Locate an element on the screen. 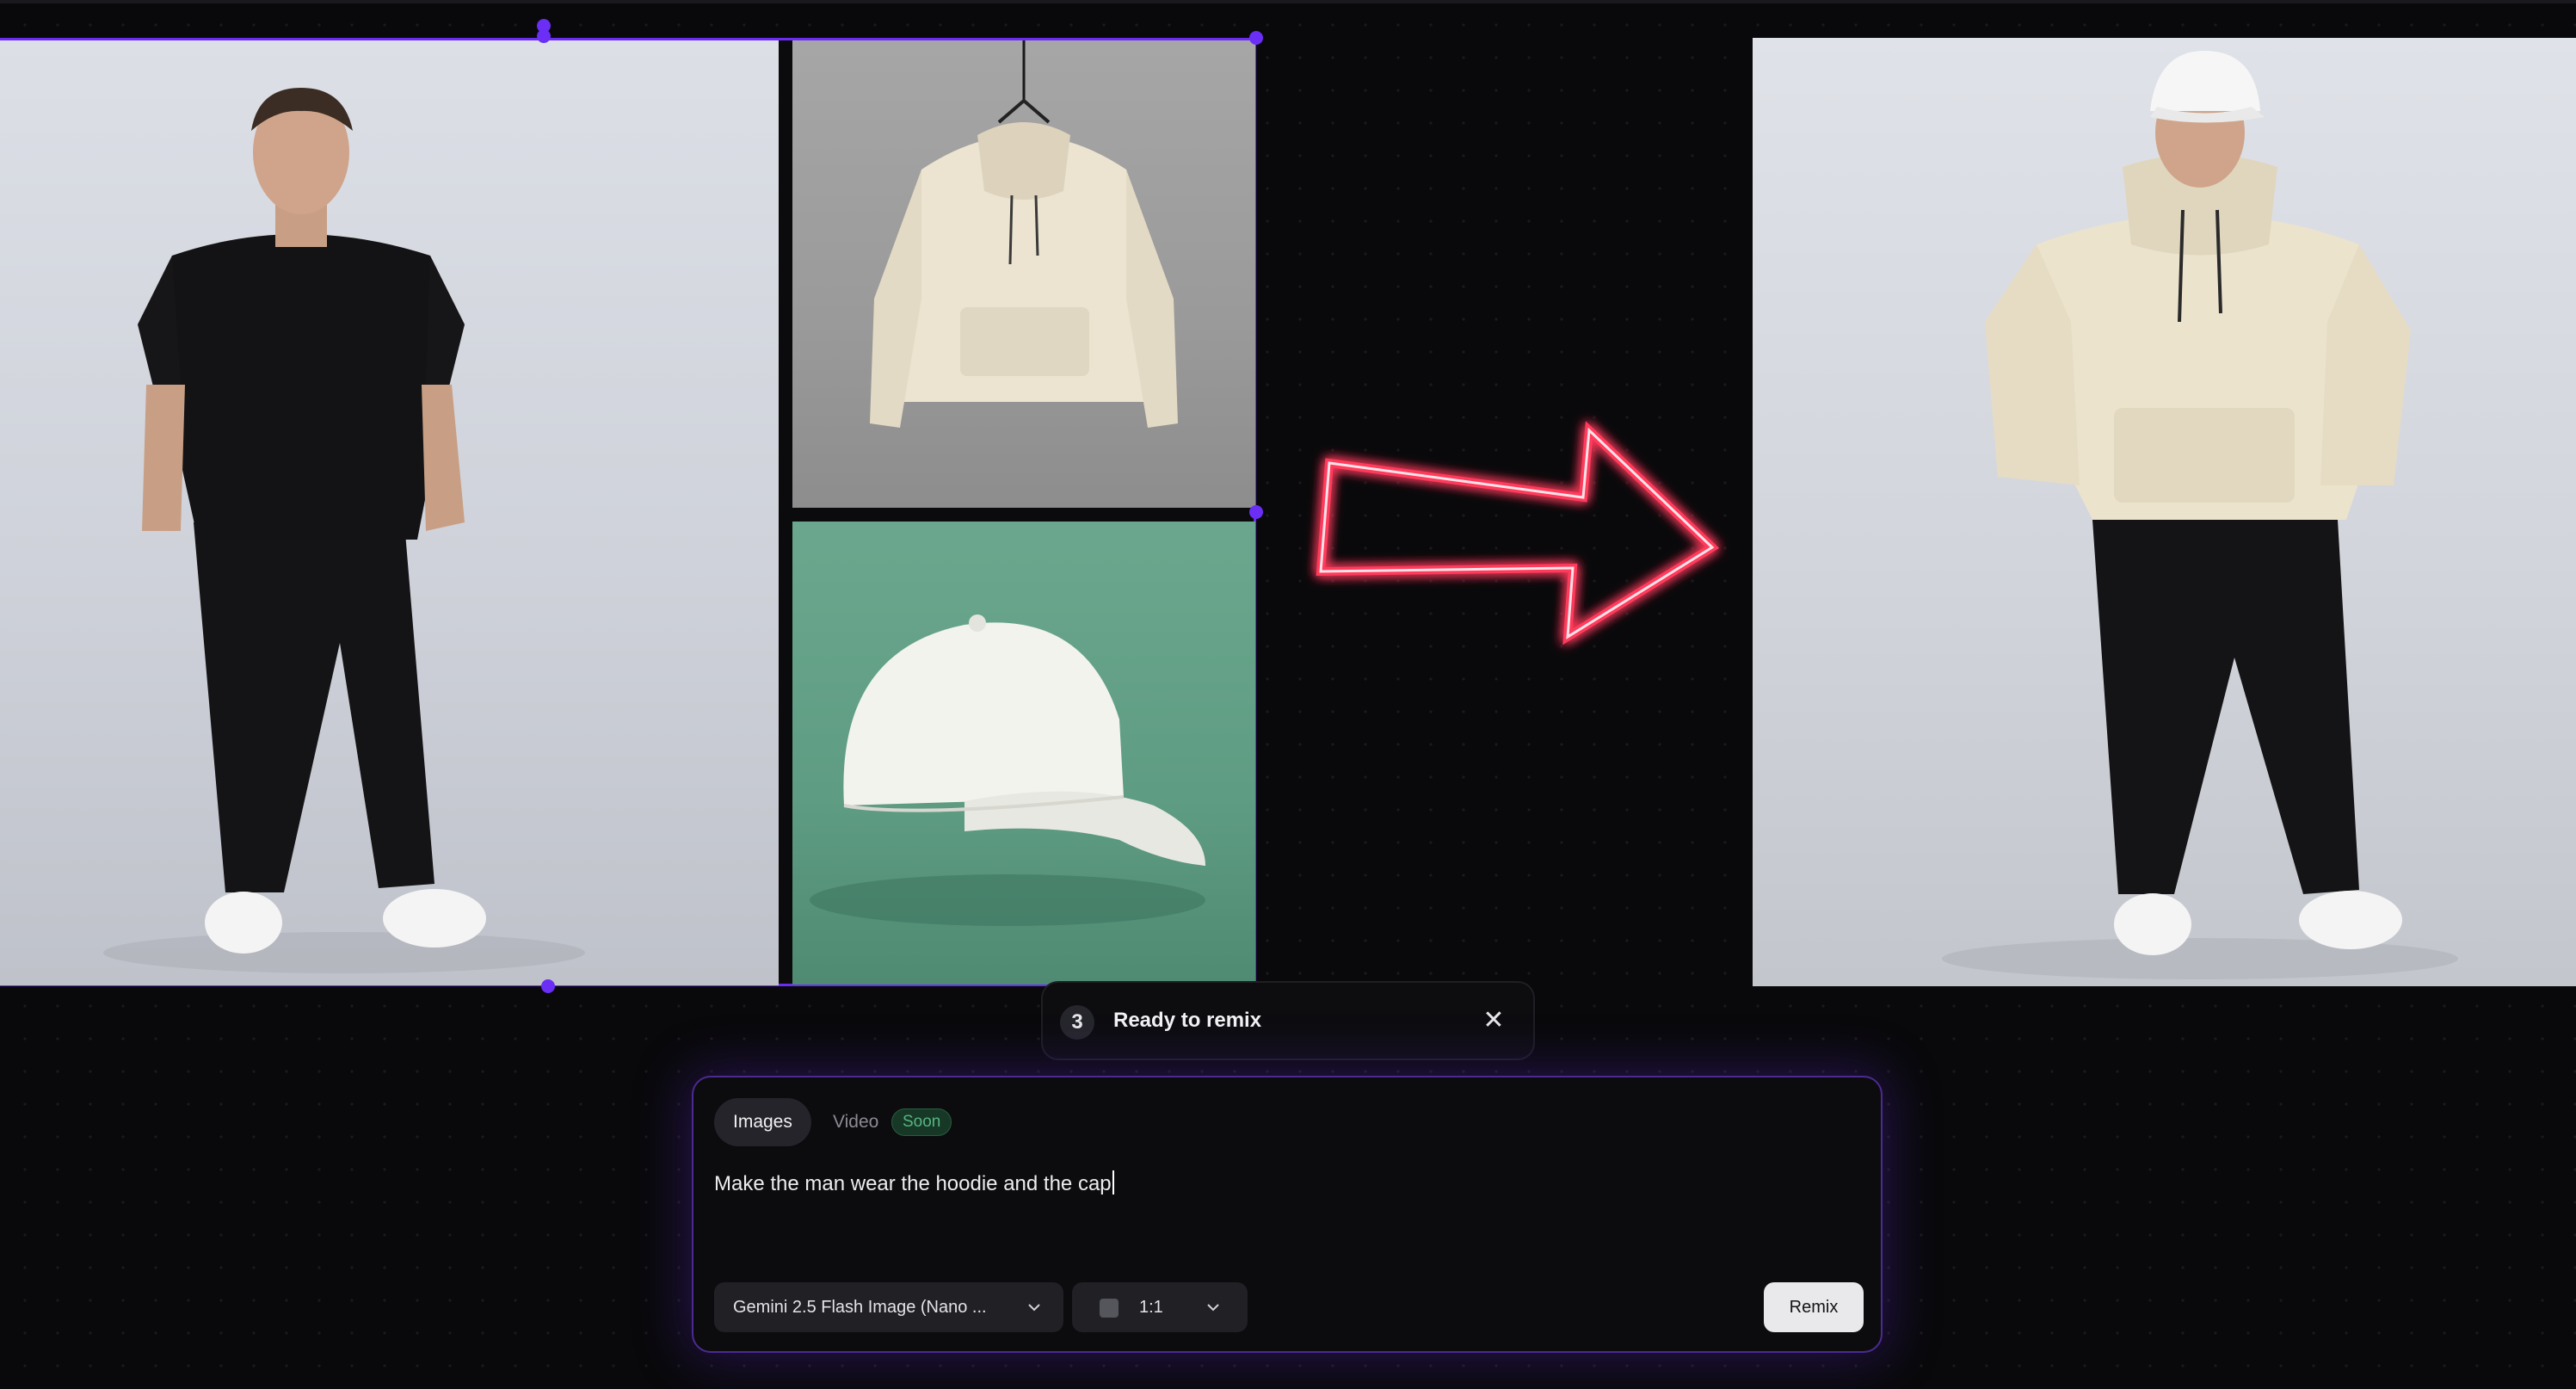 The width and height of the screenshot is (2576, 1389). cap-figure is located at coordinates (1007, 770).